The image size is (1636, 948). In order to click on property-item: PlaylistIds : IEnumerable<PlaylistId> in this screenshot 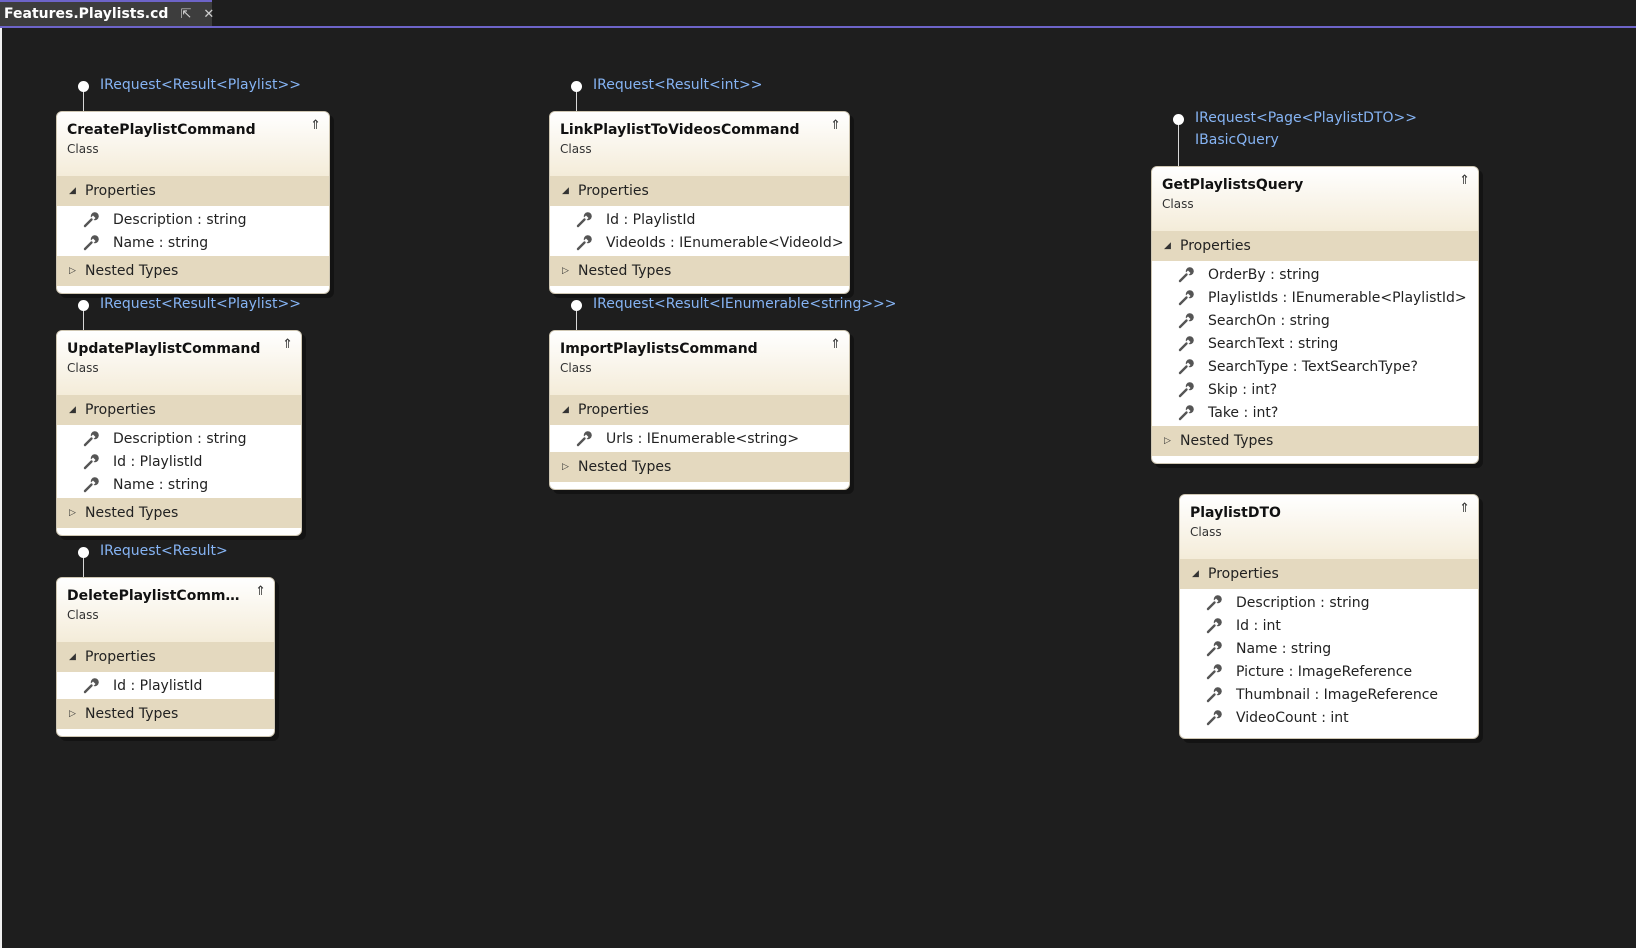, I will do `click(1315, 297)`.